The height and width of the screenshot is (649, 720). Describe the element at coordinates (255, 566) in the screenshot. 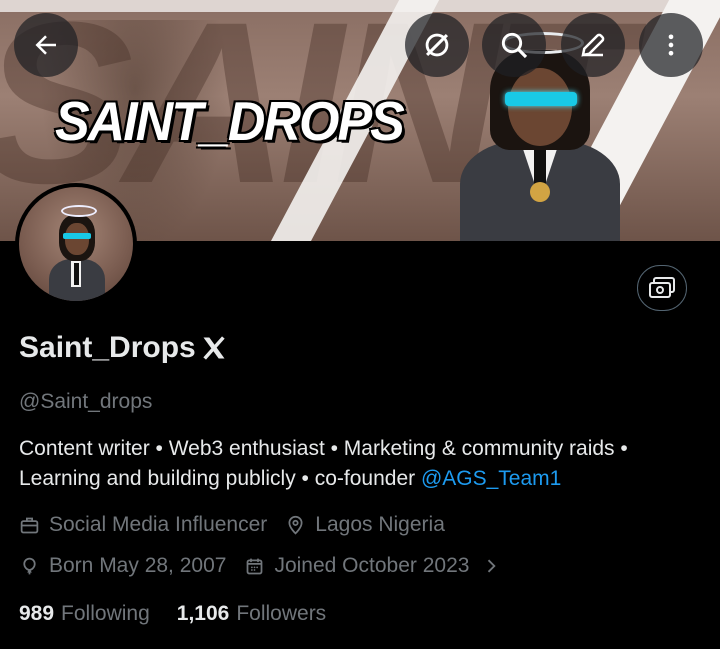

I see `calendar-icon` at that location.